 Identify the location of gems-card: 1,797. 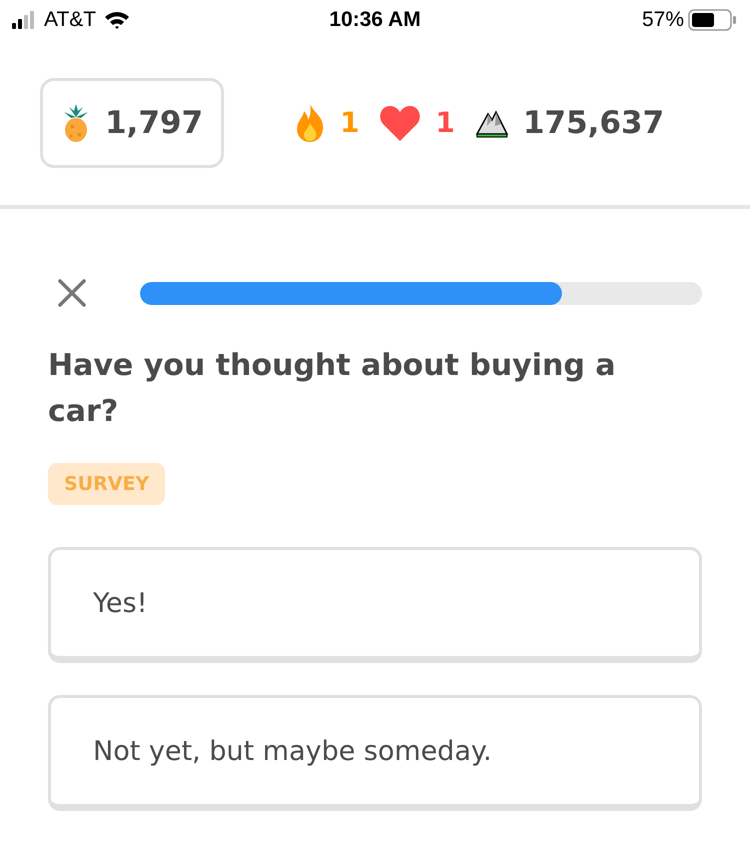
(132, 123).